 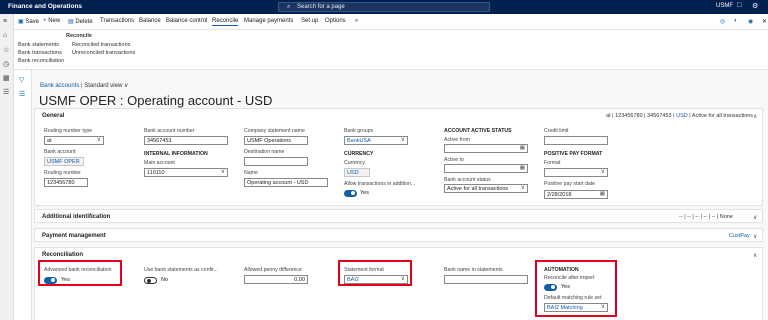 What do you see at coordinates (41, 61) in the screenshot?
I see `ribbon-bank-reconciliation: Bank reconciliation` at bounding box center [41, 61].